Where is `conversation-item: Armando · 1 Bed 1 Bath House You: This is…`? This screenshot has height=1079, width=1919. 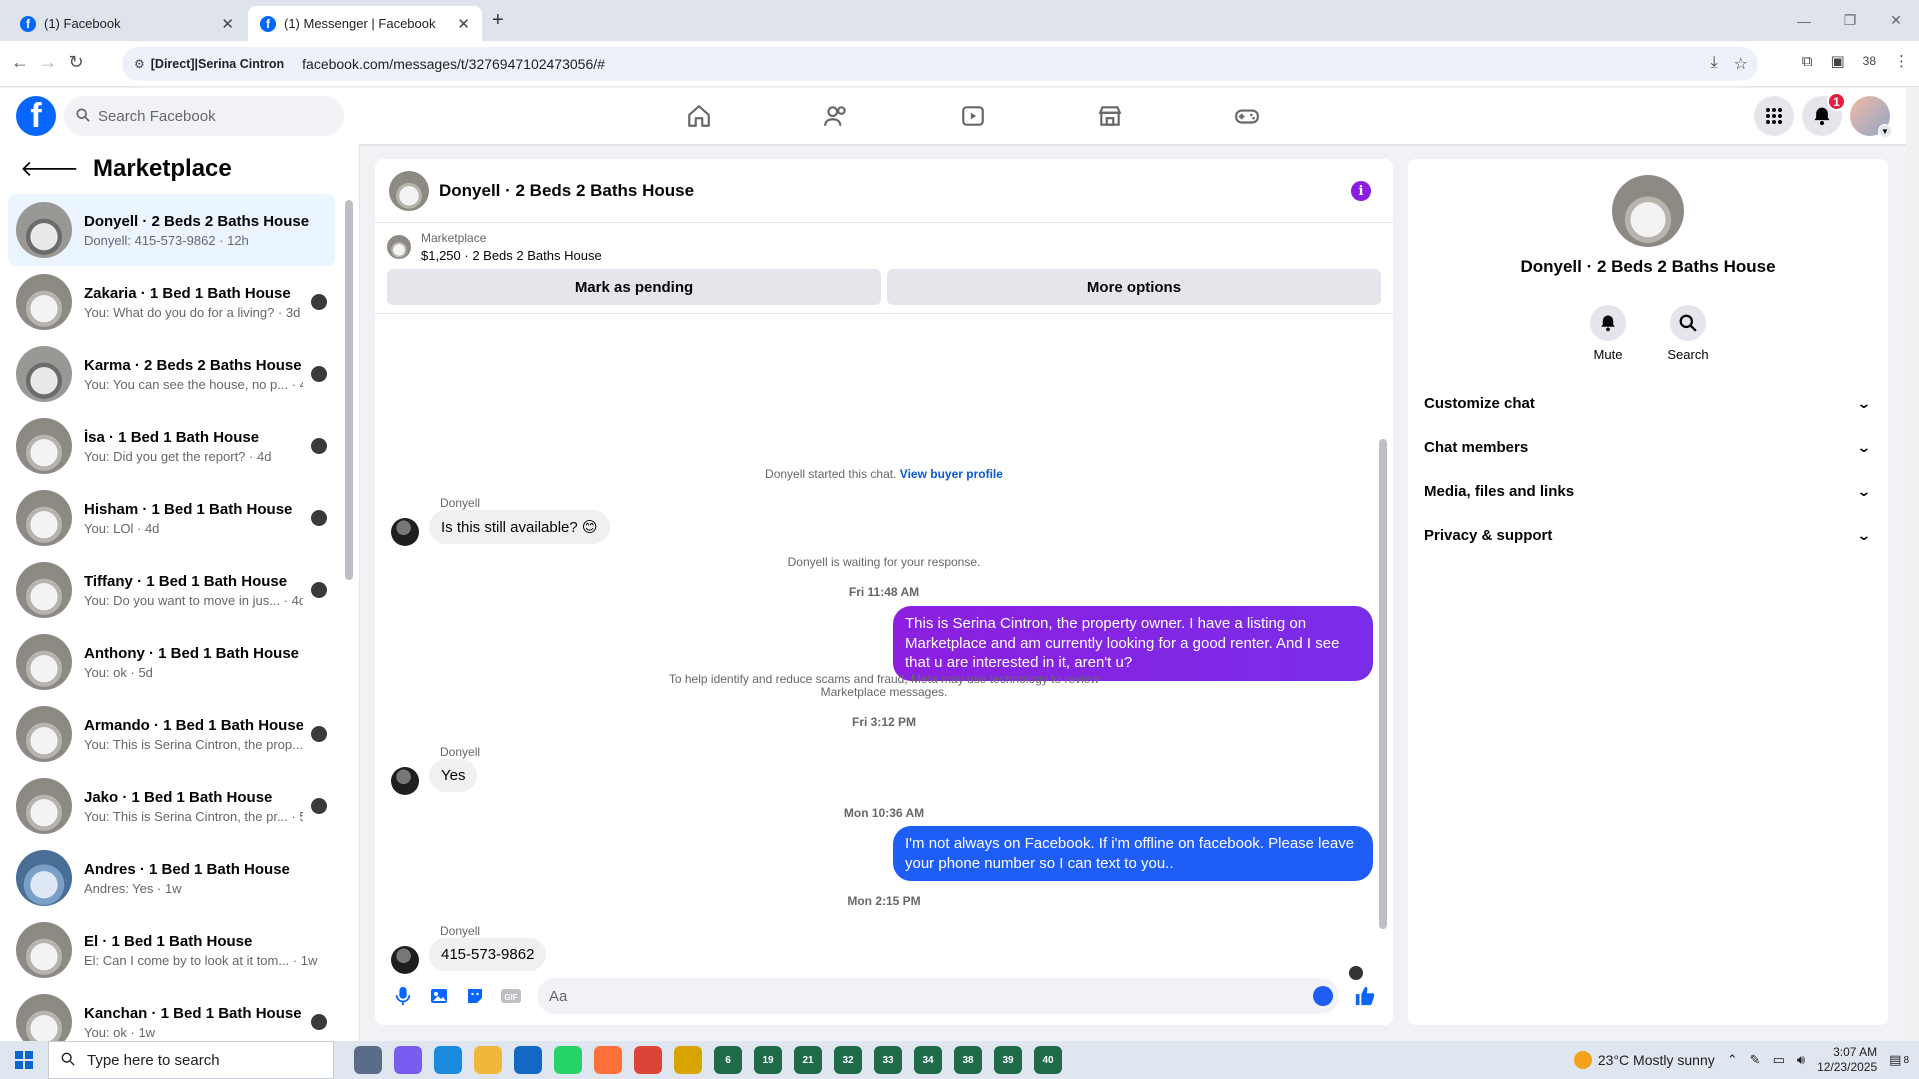
conversation-item: Armando · 1 Bed 1 Bath House You: This is… is located at coordinates (171, 734).